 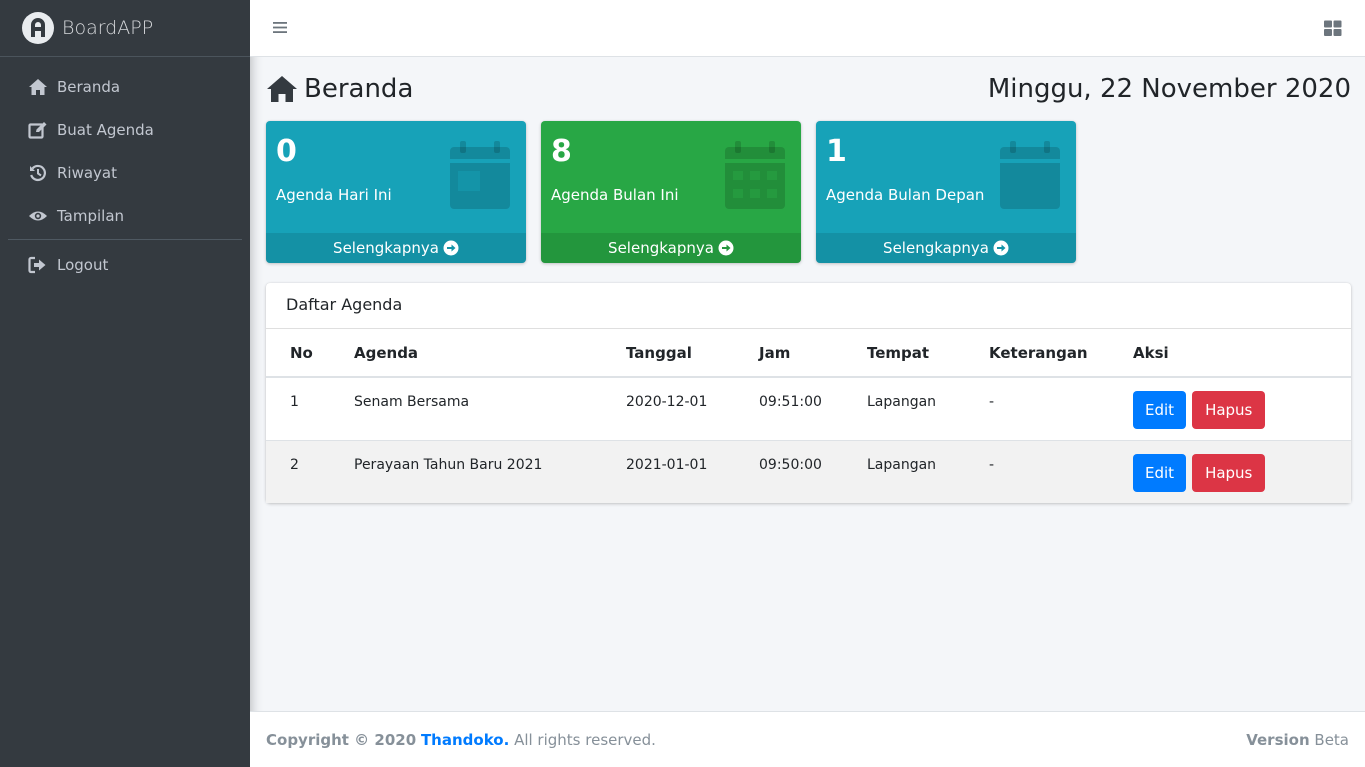 I want to click on sidebar-item-label: Buat Agenda, so click(x=105, y=129).